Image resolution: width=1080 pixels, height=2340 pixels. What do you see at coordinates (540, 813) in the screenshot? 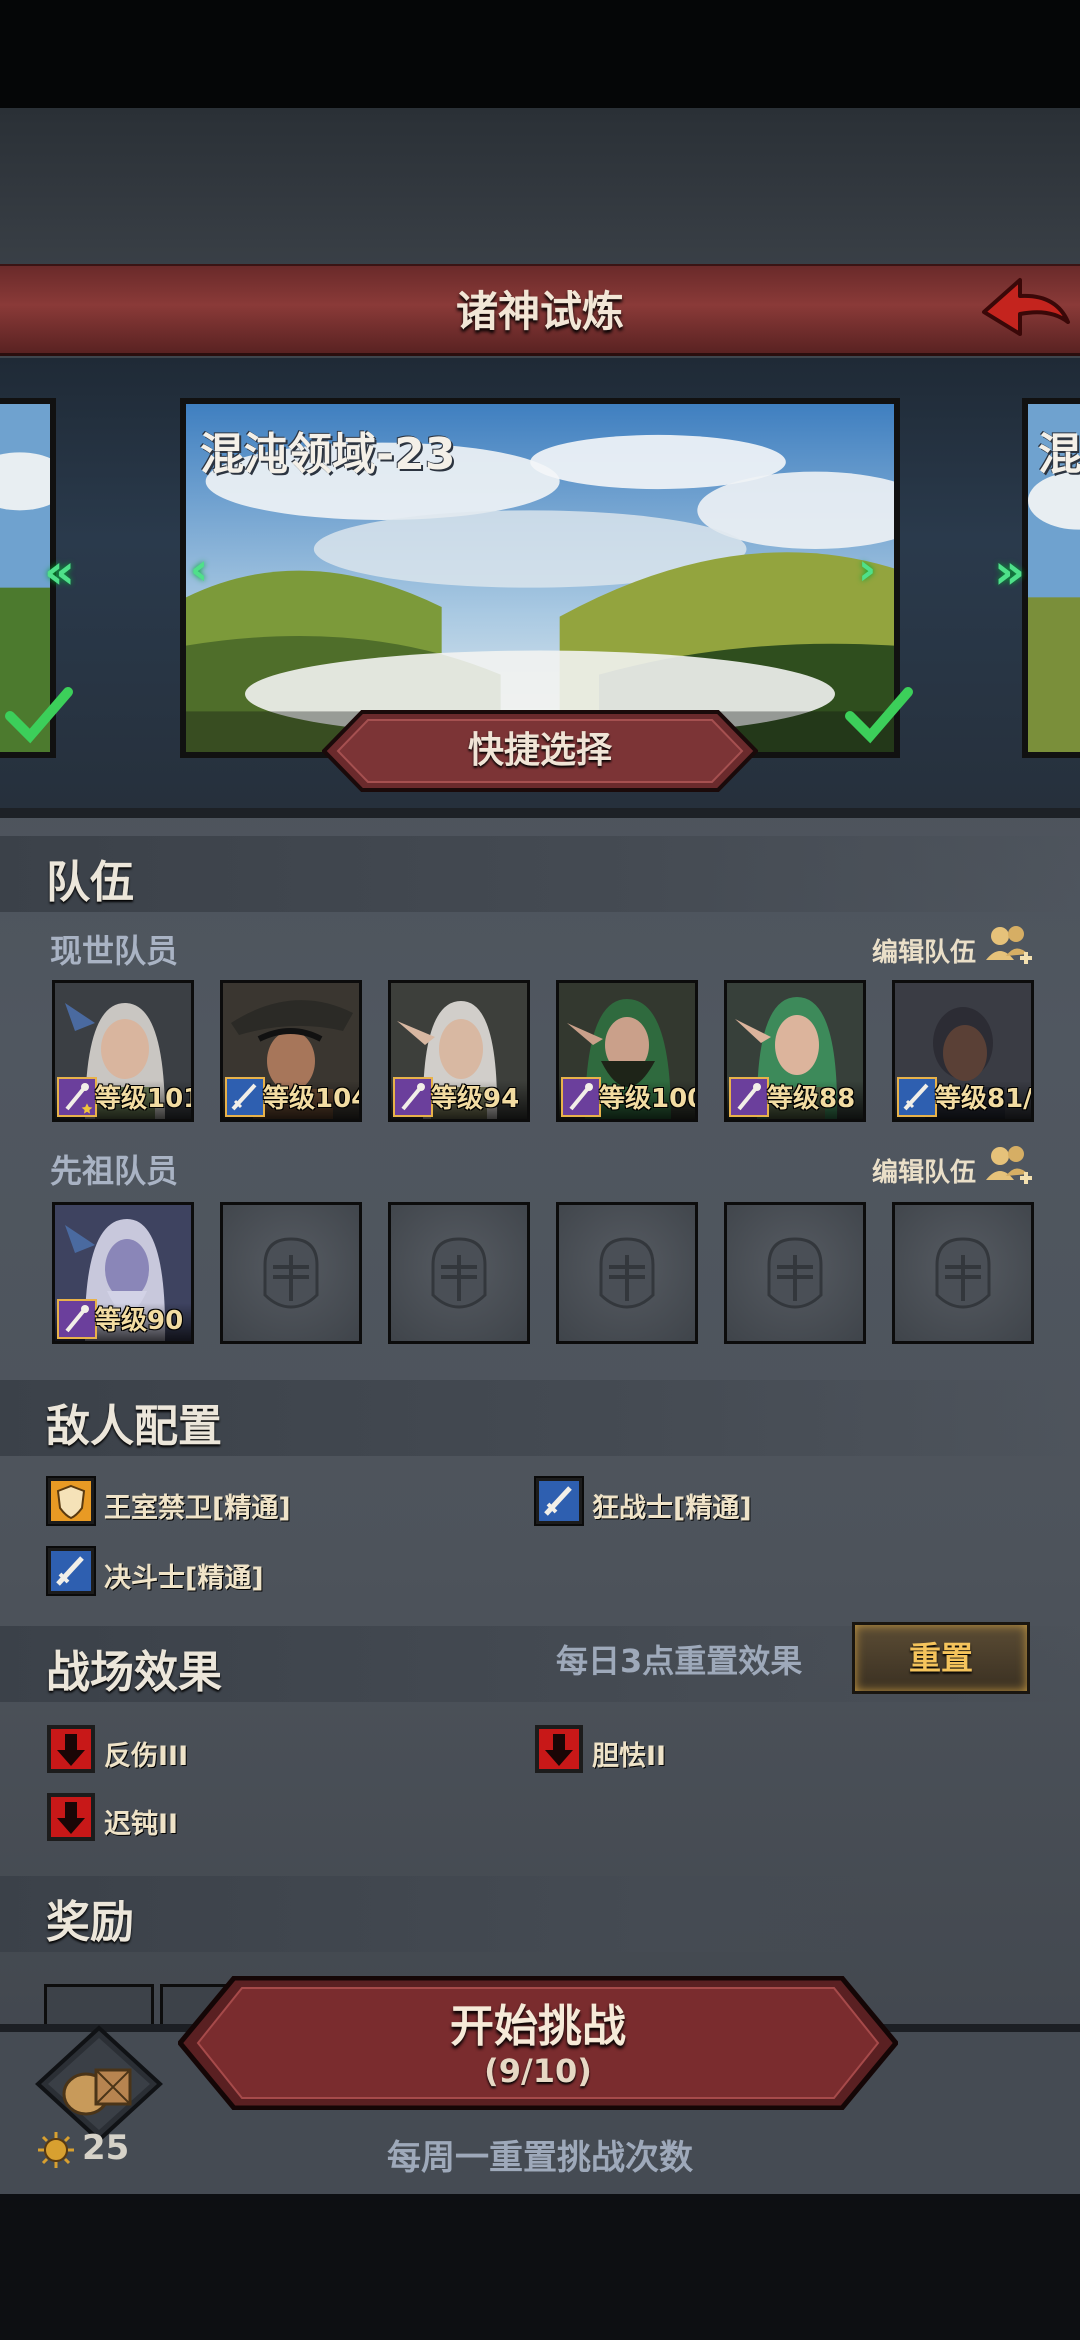
I see `divider` at bounding box center [540, 813].